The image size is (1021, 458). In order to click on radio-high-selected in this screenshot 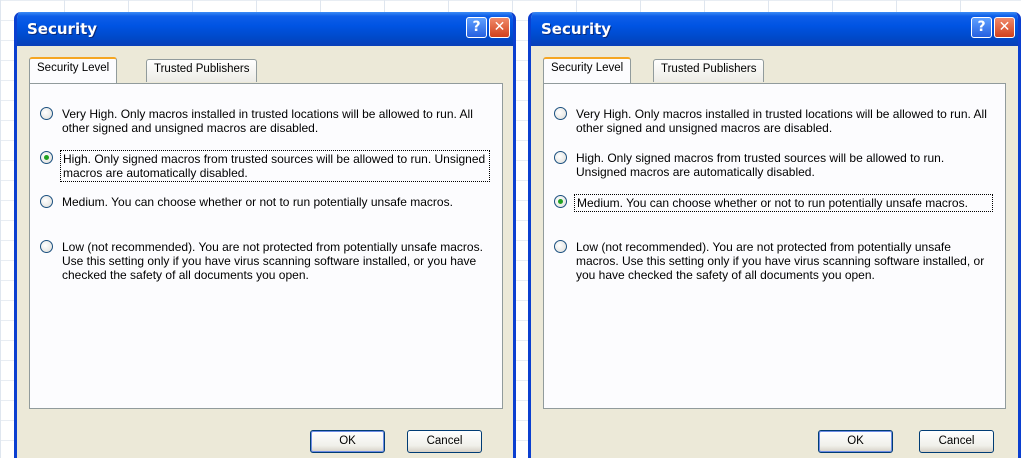, I will do `click(46, 157)`.